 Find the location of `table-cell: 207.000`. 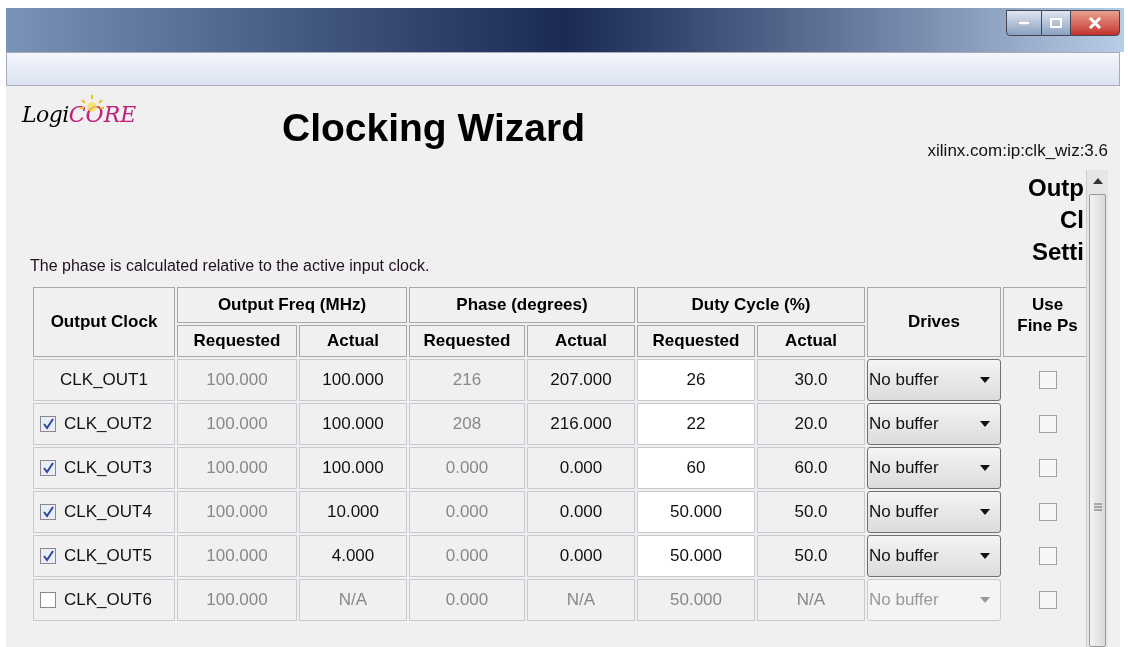

table-cell: 207.000 is located at coordinates (581, 380).